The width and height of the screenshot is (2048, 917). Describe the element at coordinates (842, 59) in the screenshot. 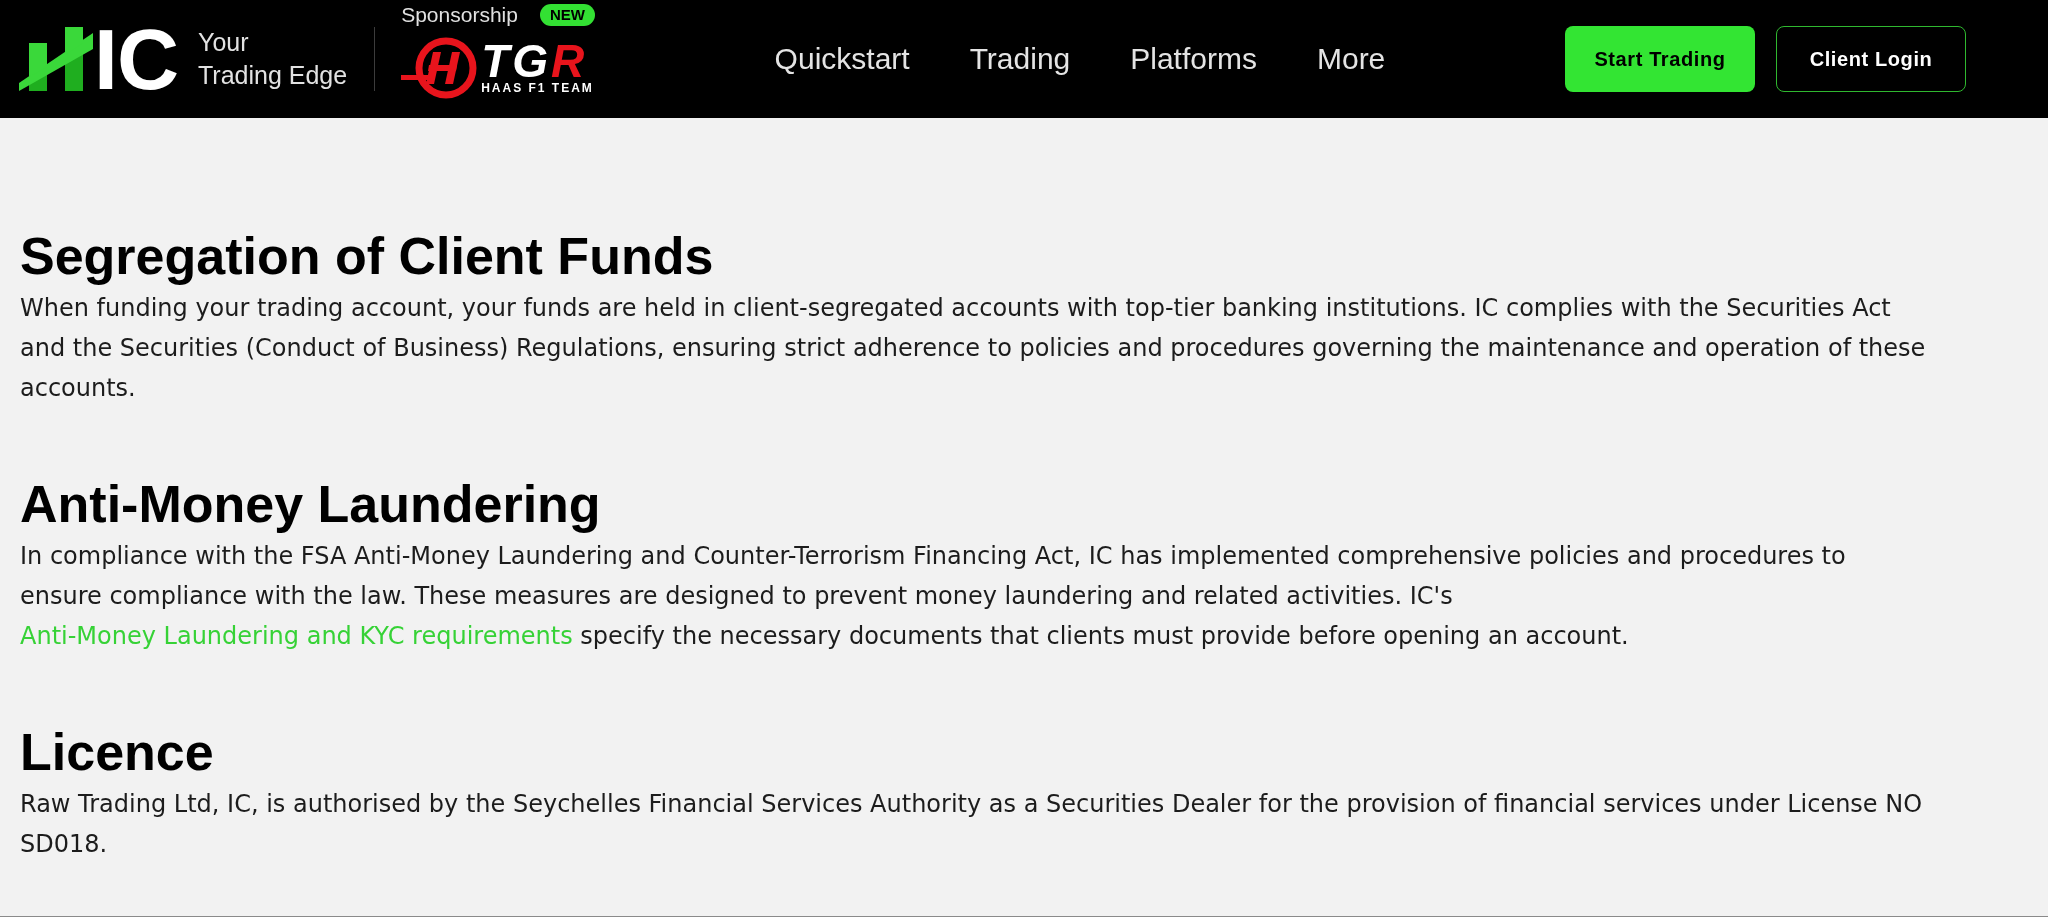

I see `nav-link: Quickstart` at that location.